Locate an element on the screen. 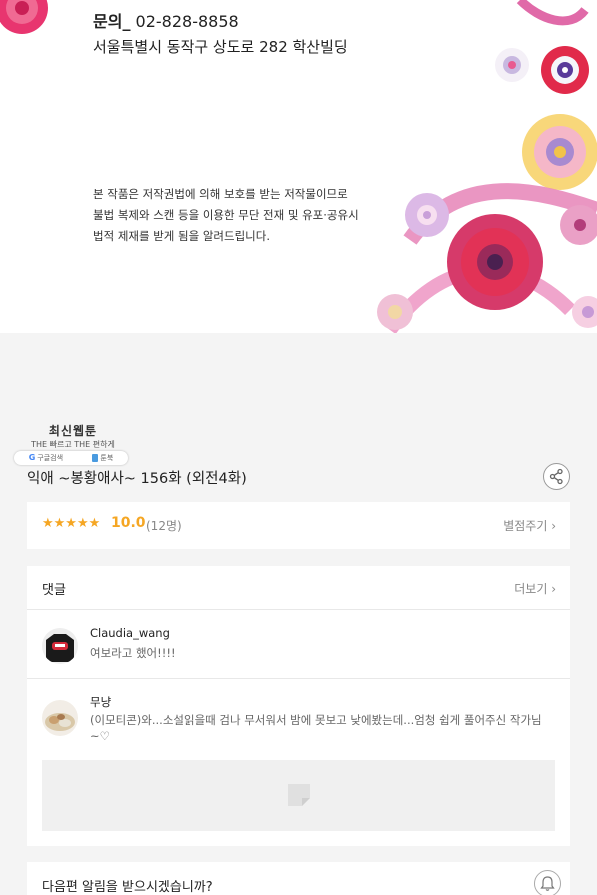  notice-line: 법적 제재를 받게 됨을 알려드립니다. is located at coordinates (181, 236).